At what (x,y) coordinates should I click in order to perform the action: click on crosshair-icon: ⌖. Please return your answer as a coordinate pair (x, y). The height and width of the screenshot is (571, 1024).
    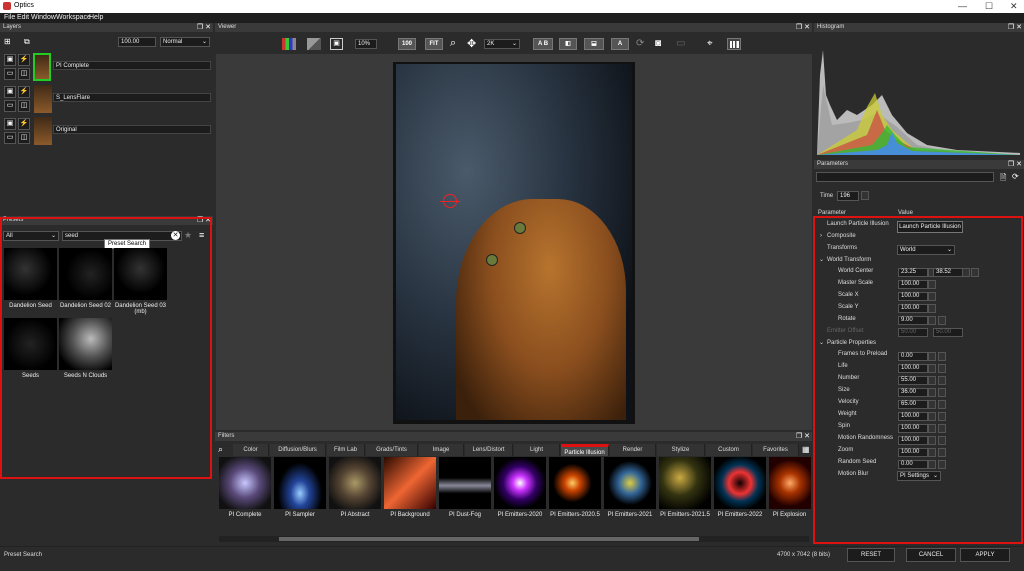
    Looking at the image, I should click on (710, 43).